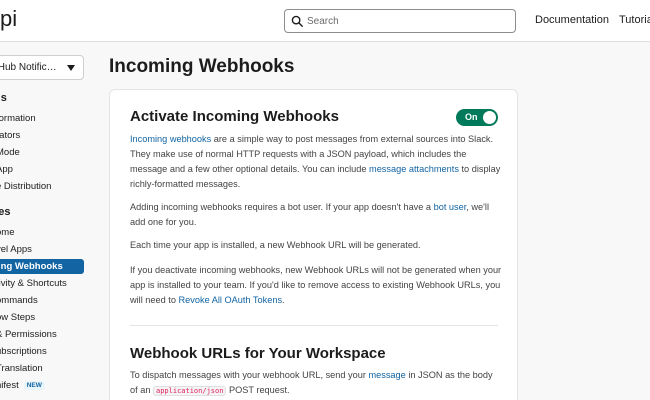 The image size is (650, 400). What do you see at coordinates (3, 98) in the screenshot?
I see `sidebar-section-settings: gs` at bounding box center [3, 98].